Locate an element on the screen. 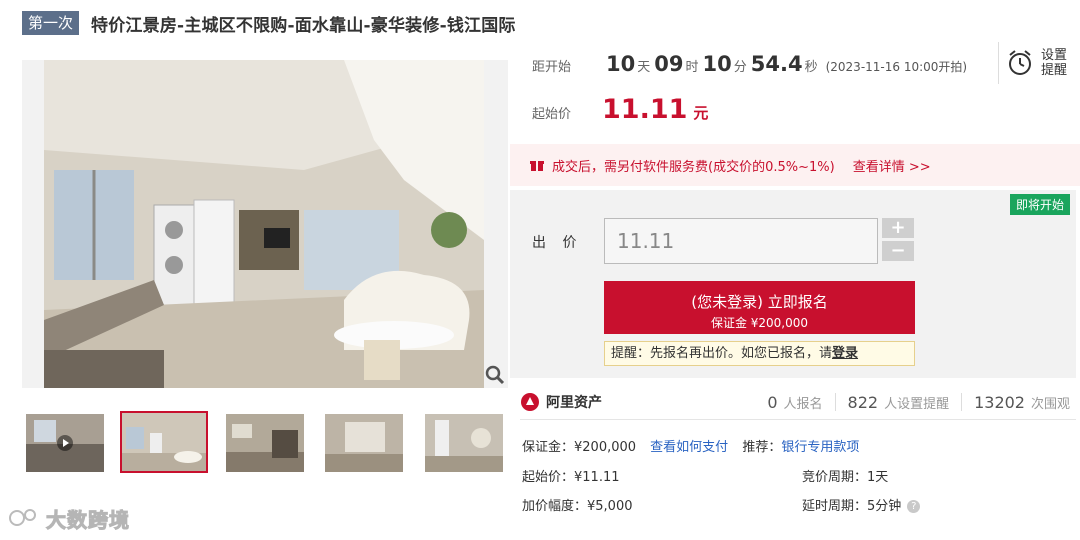  bank-account-link: 银行专用款项 is located at coordinates (820, 447).